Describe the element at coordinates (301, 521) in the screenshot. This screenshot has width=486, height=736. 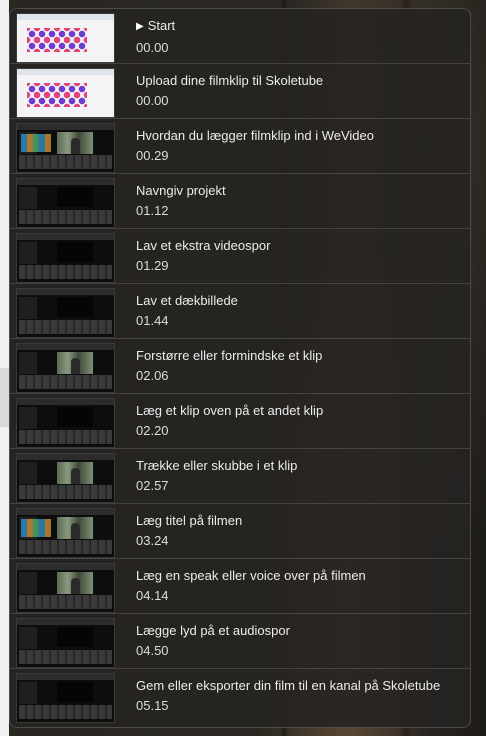
I see `chapter-title: Læg titel på filmen` at that location.